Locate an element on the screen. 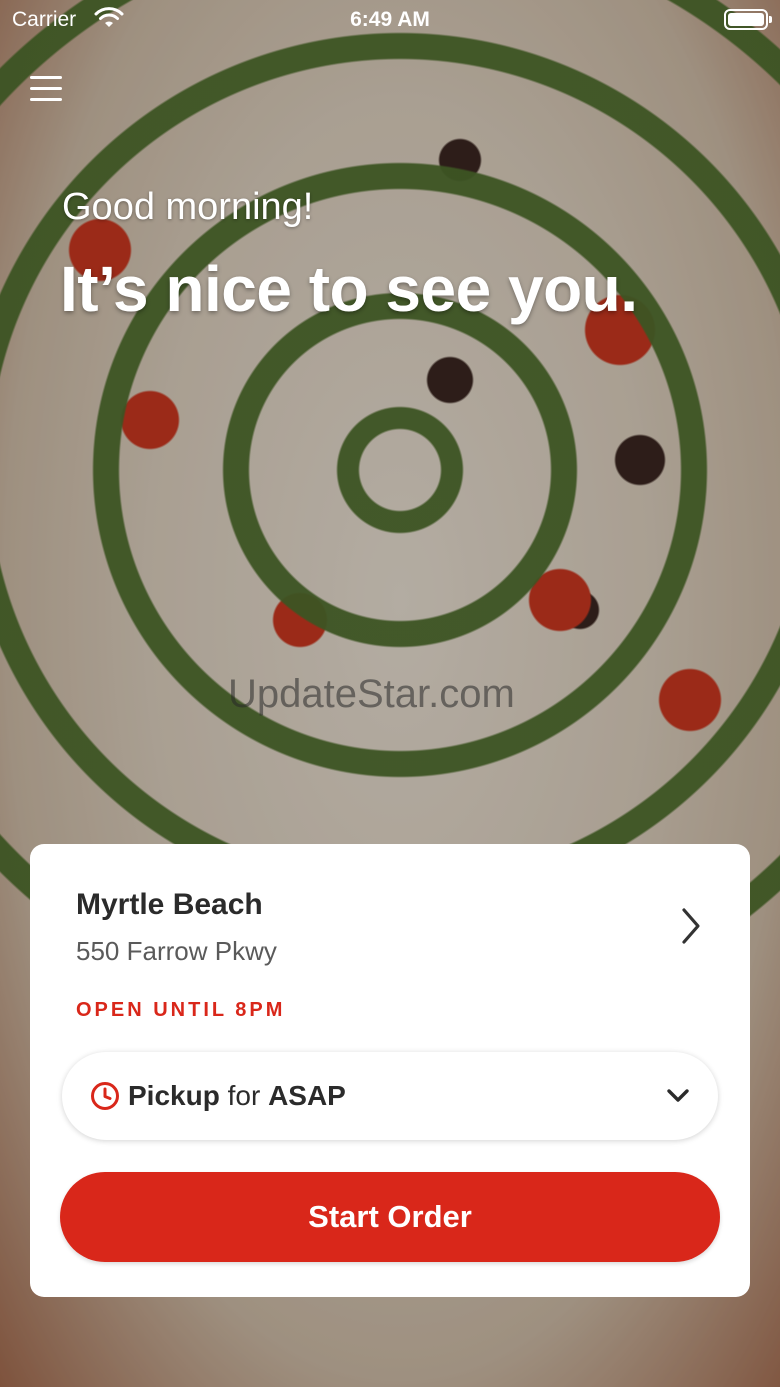  chevron-down-icon is located at coordinates (678, 1095).